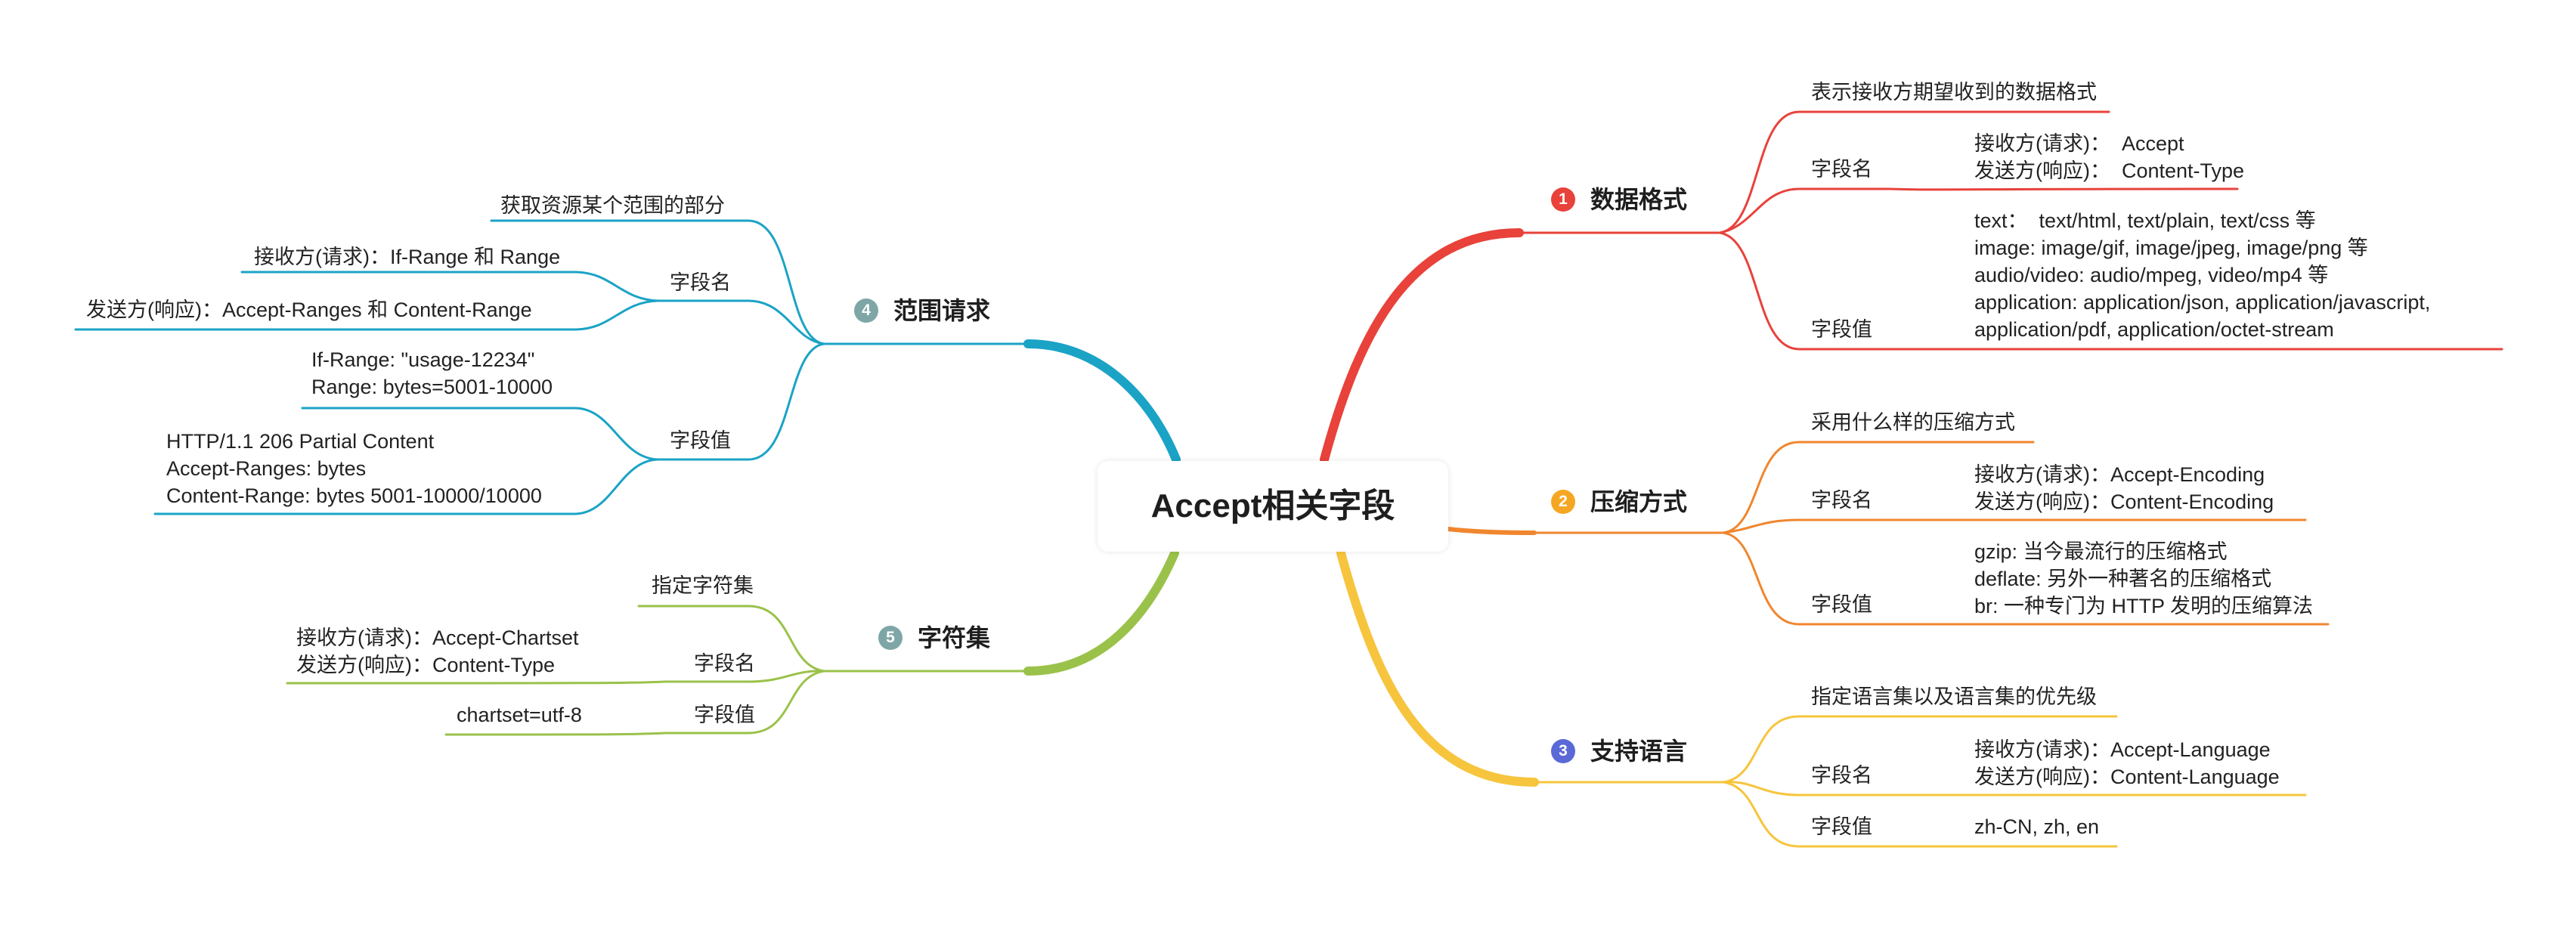 The image size is (2576, 925). Describe the element at coordinates (1273, 506) in the screenshot. I see `central-topic: Accept相关字段` at that location.